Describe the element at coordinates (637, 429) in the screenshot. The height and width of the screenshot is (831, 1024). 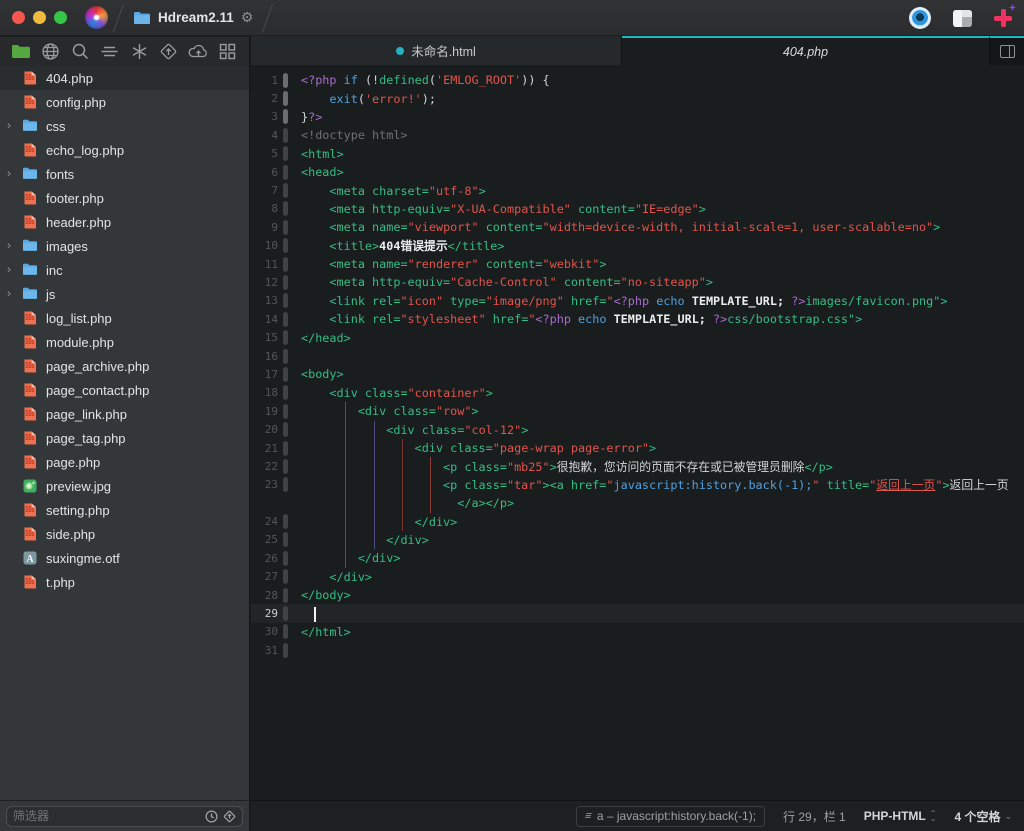
I see `code-line-20: 20 <div class="col-12">` at that location.